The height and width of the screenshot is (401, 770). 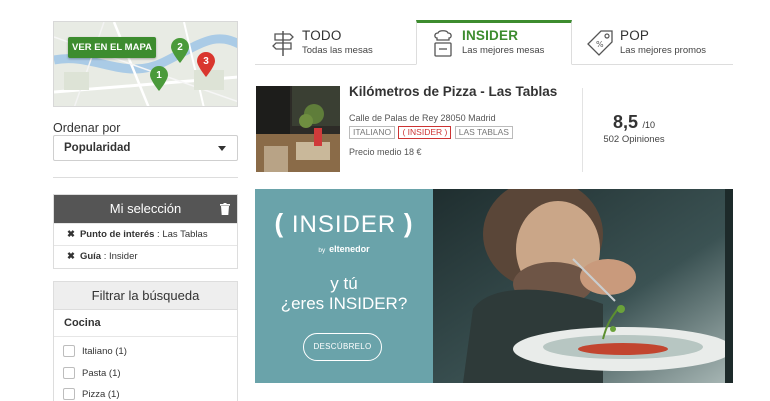 I want to click on map-pin-2: 2, so click(x=180, y=51).